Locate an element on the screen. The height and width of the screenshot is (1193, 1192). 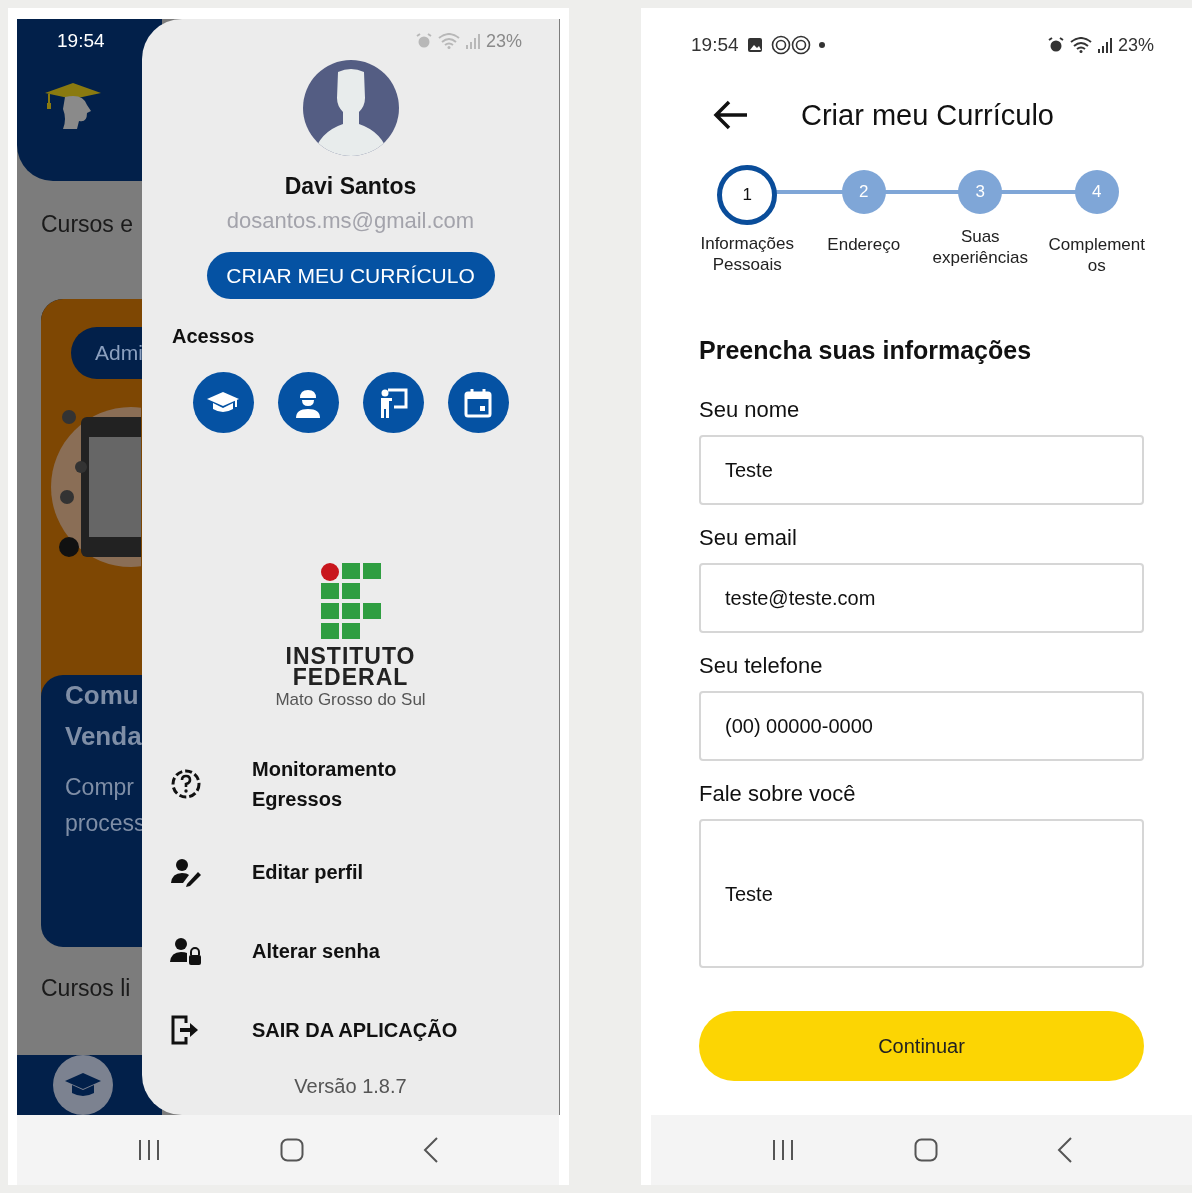
user-name: Davi Santos is located at coordinates (350, 186).